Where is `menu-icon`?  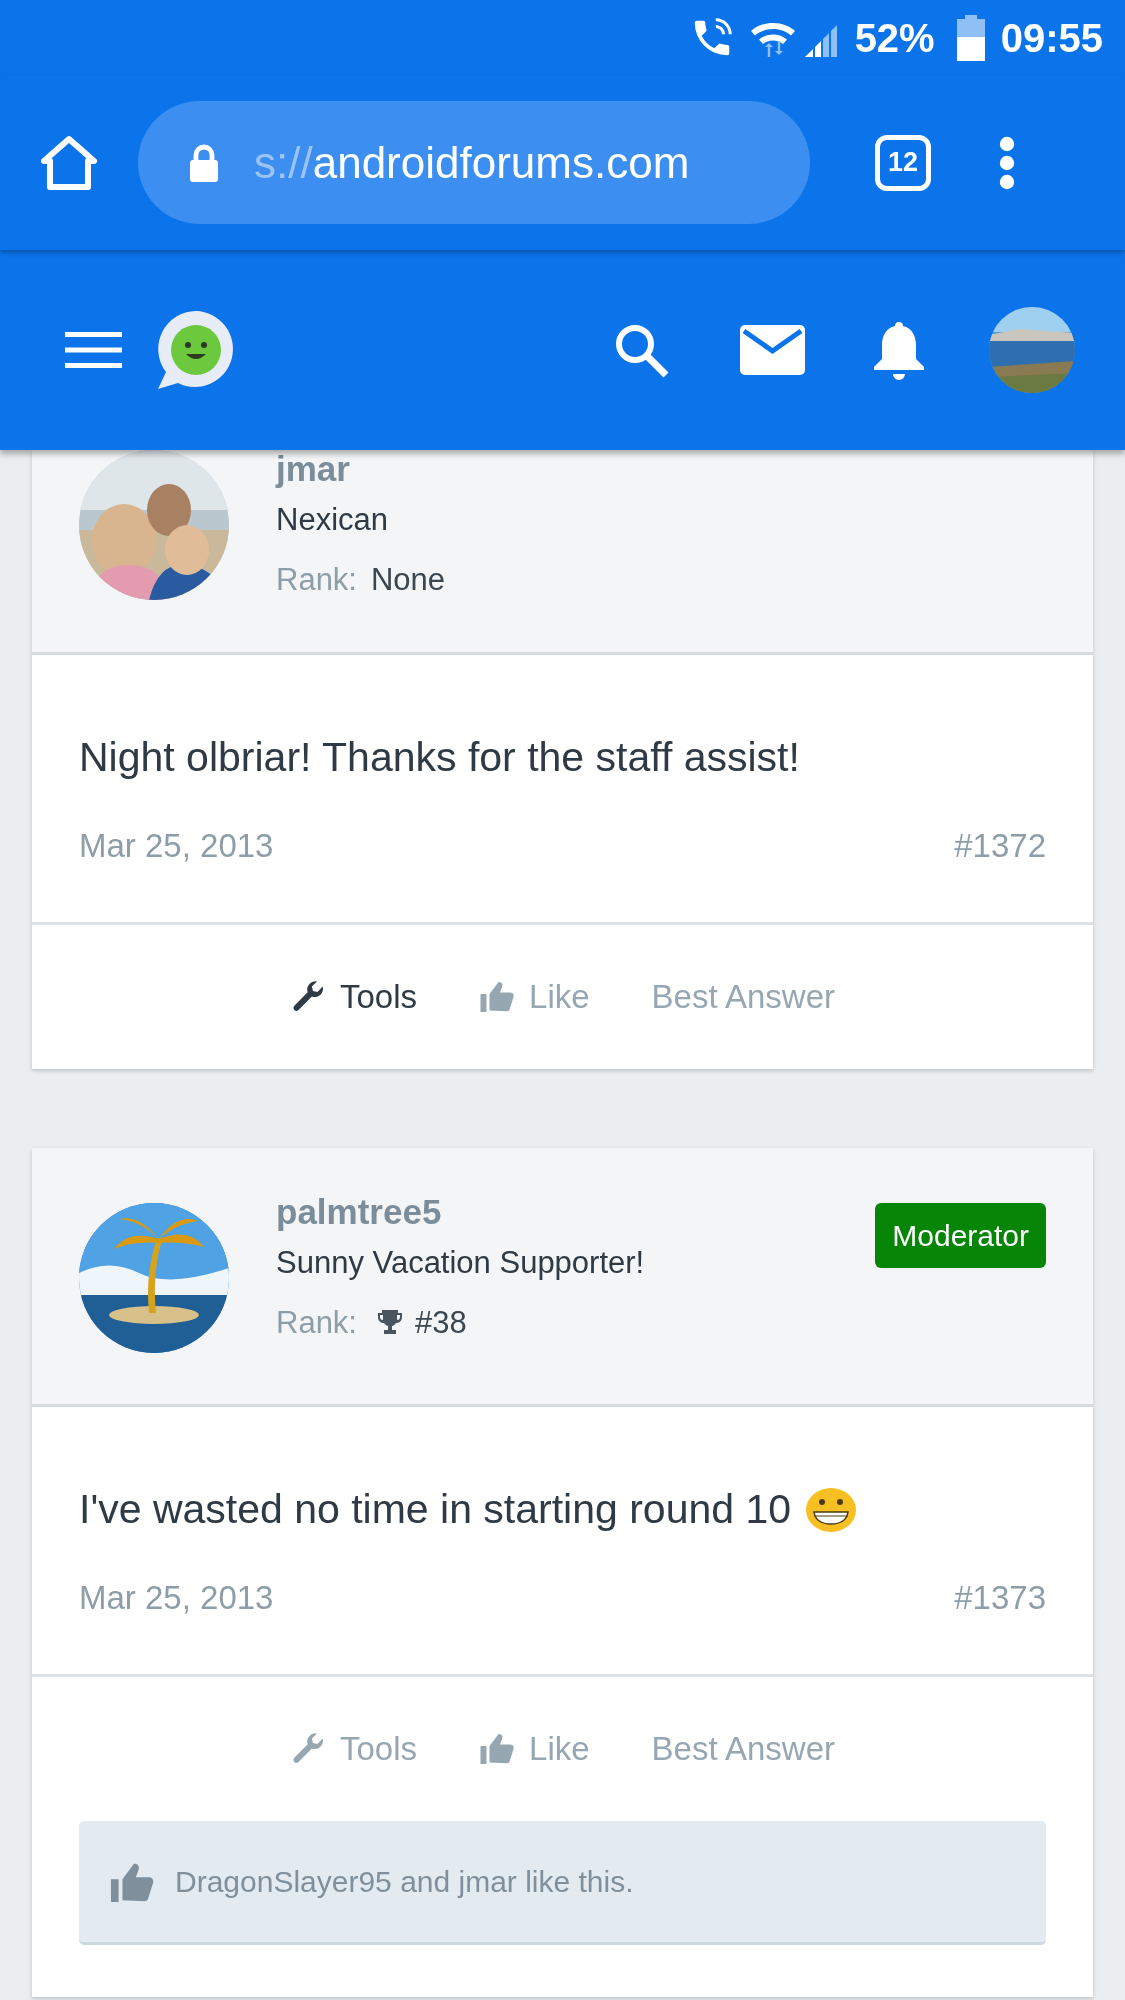
menu-icon is located at coordinates (93, 350).